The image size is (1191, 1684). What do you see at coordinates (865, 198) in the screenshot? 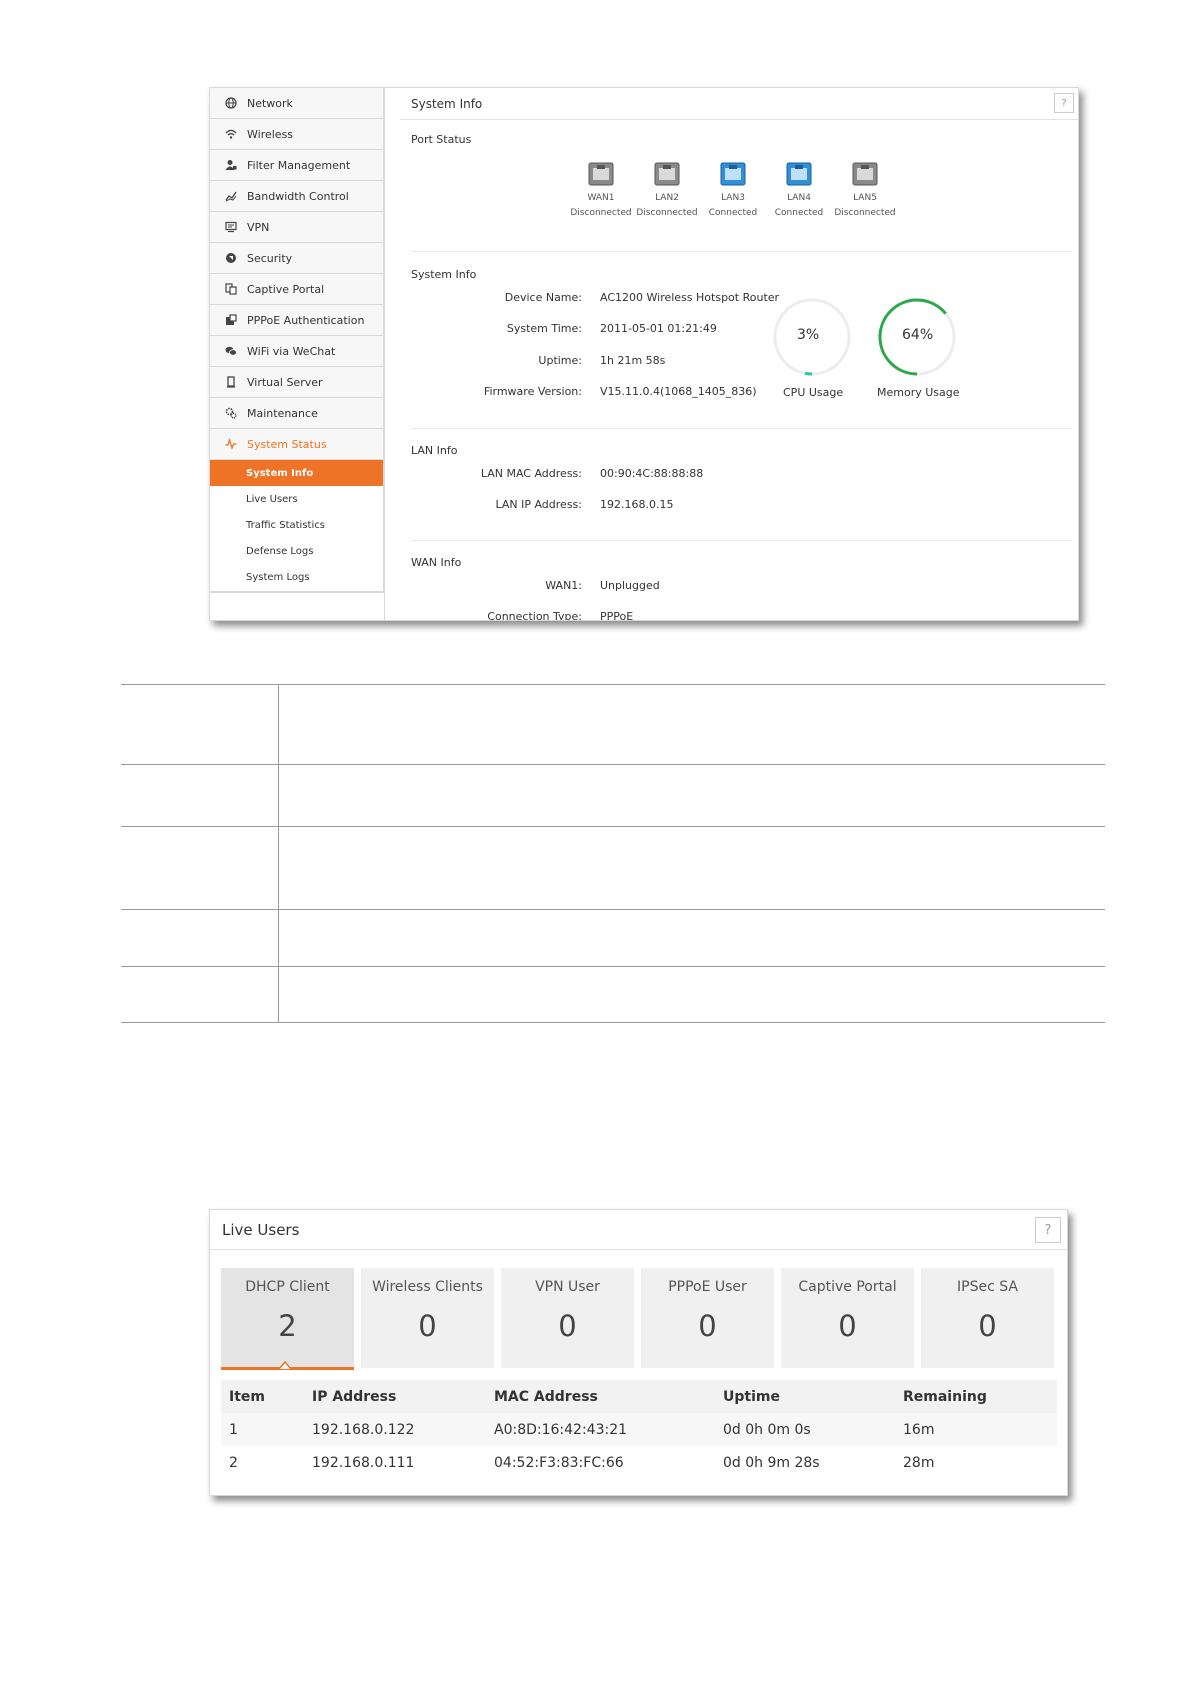
I see `port-name: LAN5` at bounding box center [865, 198].